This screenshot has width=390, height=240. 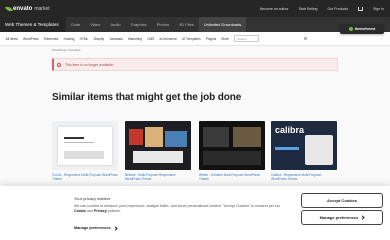 I want to click on logo-suffix: market, so click(x=42, y=8).